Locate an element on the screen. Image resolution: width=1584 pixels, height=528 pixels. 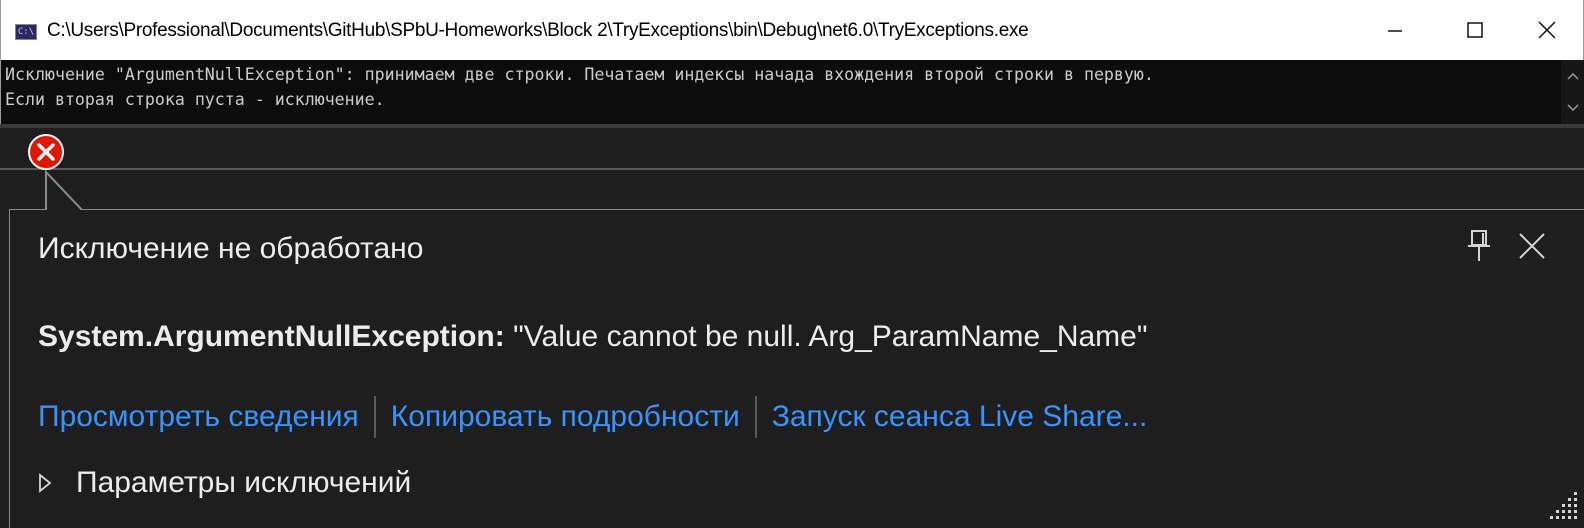
scroll-down-button is located at coordinates (1572, 108).